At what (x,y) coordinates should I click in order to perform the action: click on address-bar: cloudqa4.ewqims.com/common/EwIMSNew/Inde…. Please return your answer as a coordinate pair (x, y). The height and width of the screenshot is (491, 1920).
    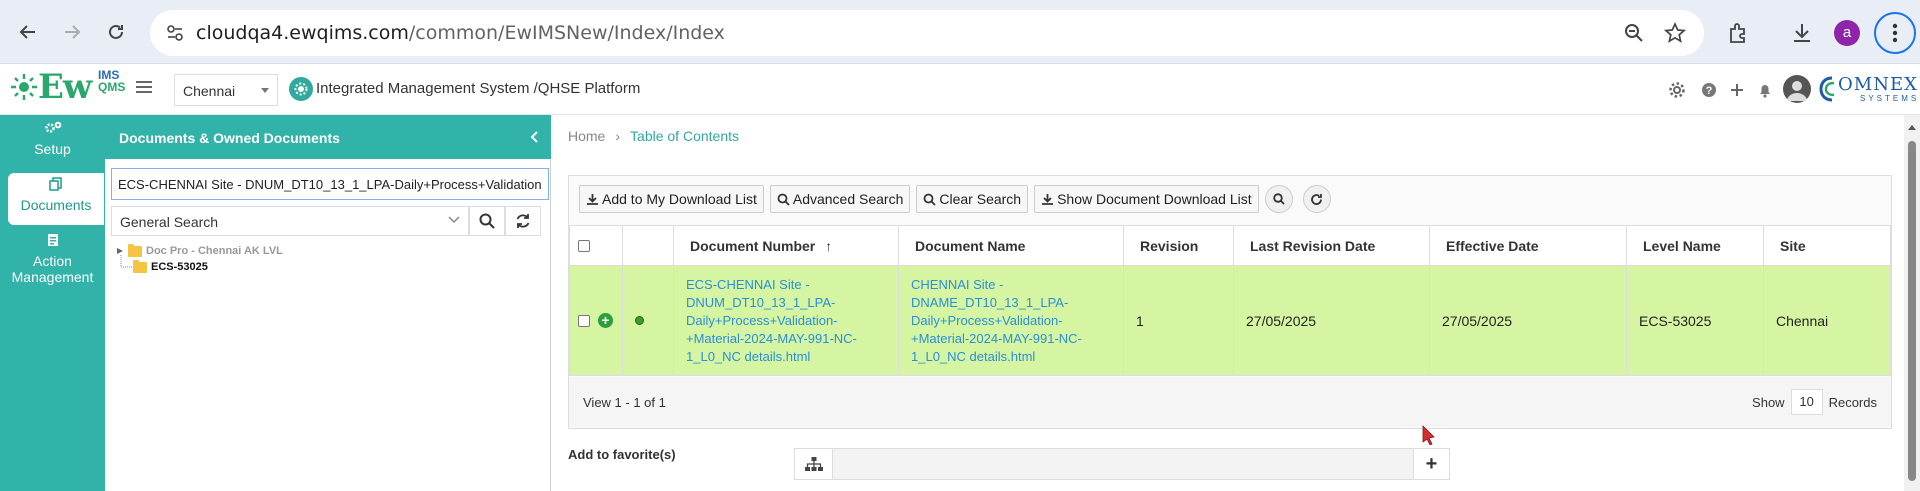
    Looking at the image, I should click on (927, 33).